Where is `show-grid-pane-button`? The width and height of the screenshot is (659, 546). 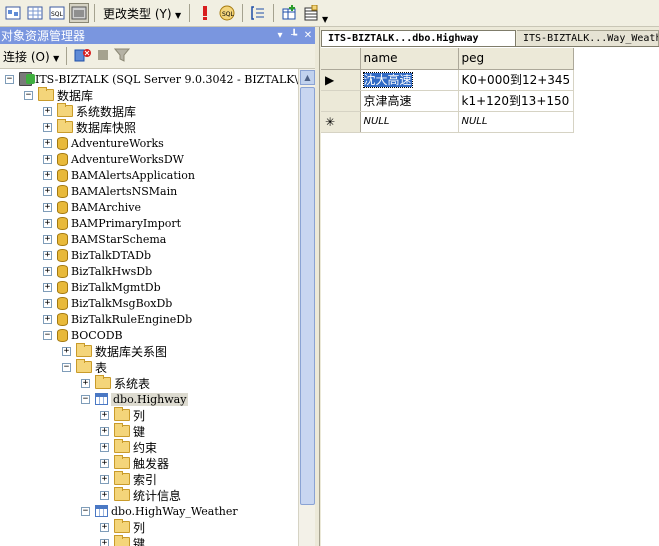
show-grid-pane-button is located at coordinates (35, 13).